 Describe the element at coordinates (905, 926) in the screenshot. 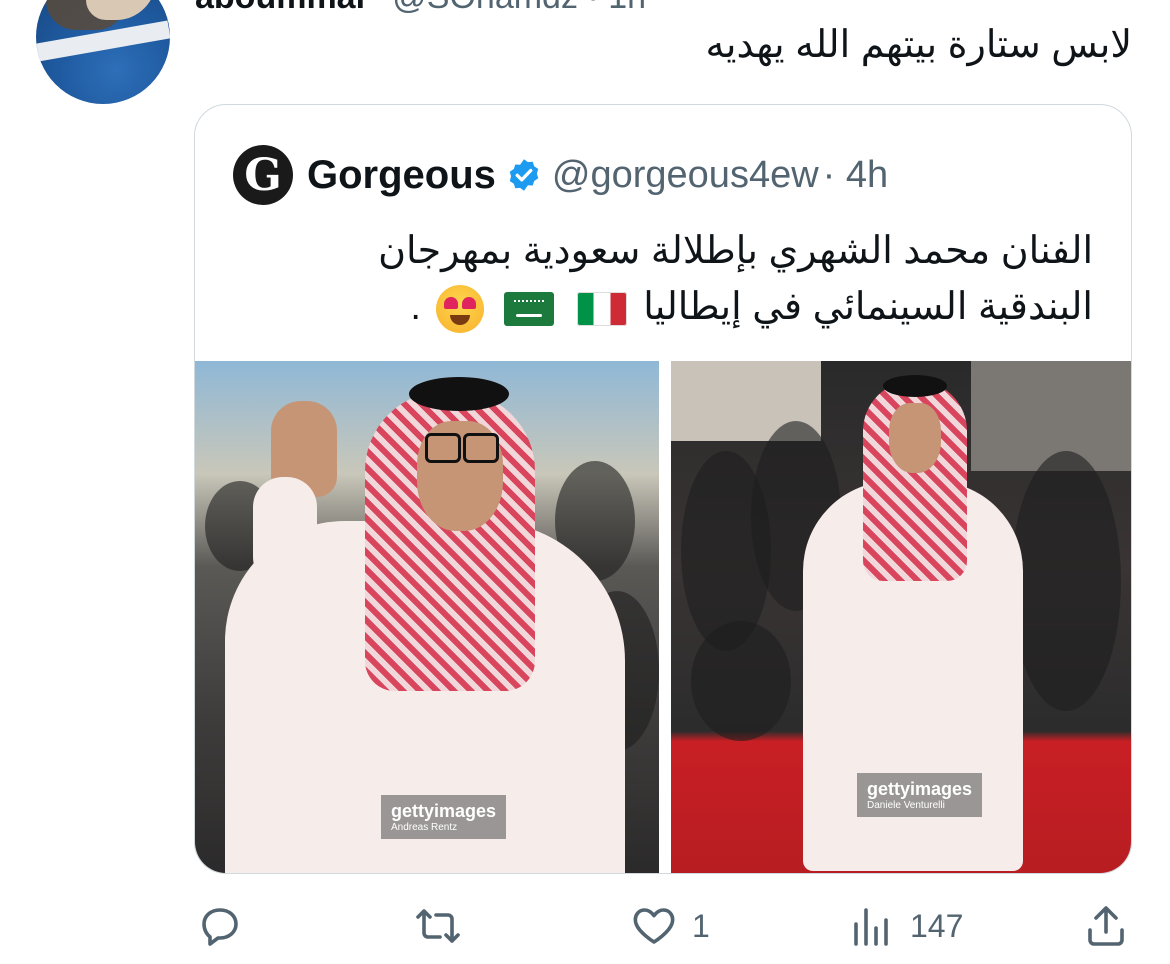

I see `views-button: 147` at that location.